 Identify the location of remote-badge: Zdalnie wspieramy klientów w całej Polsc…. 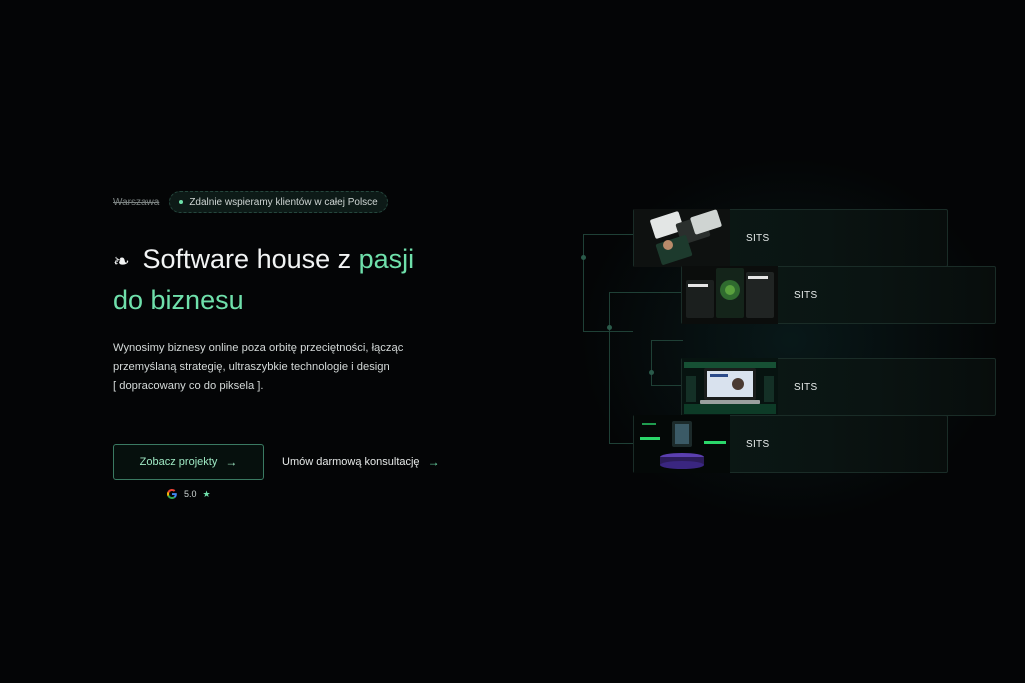
(278, 202).